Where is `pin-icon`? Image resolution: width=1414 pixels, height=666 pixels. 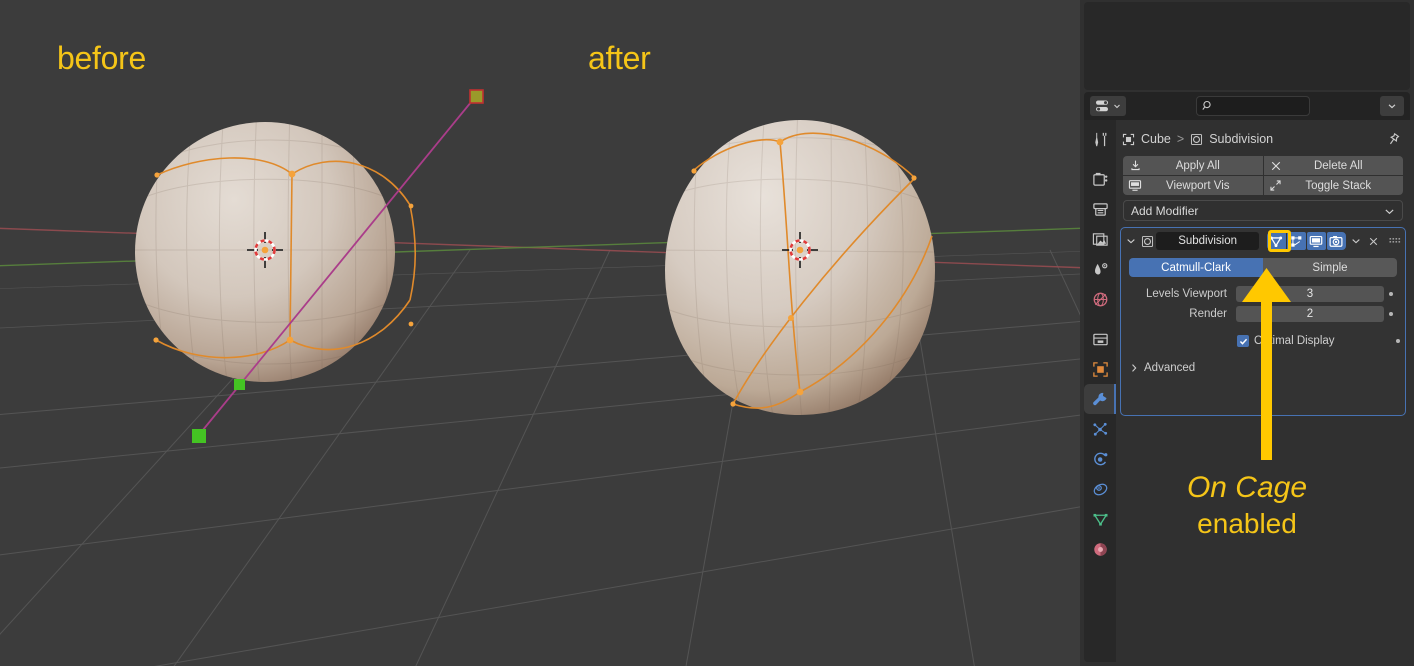 pin-icon is located at coordinates (1393, 141).